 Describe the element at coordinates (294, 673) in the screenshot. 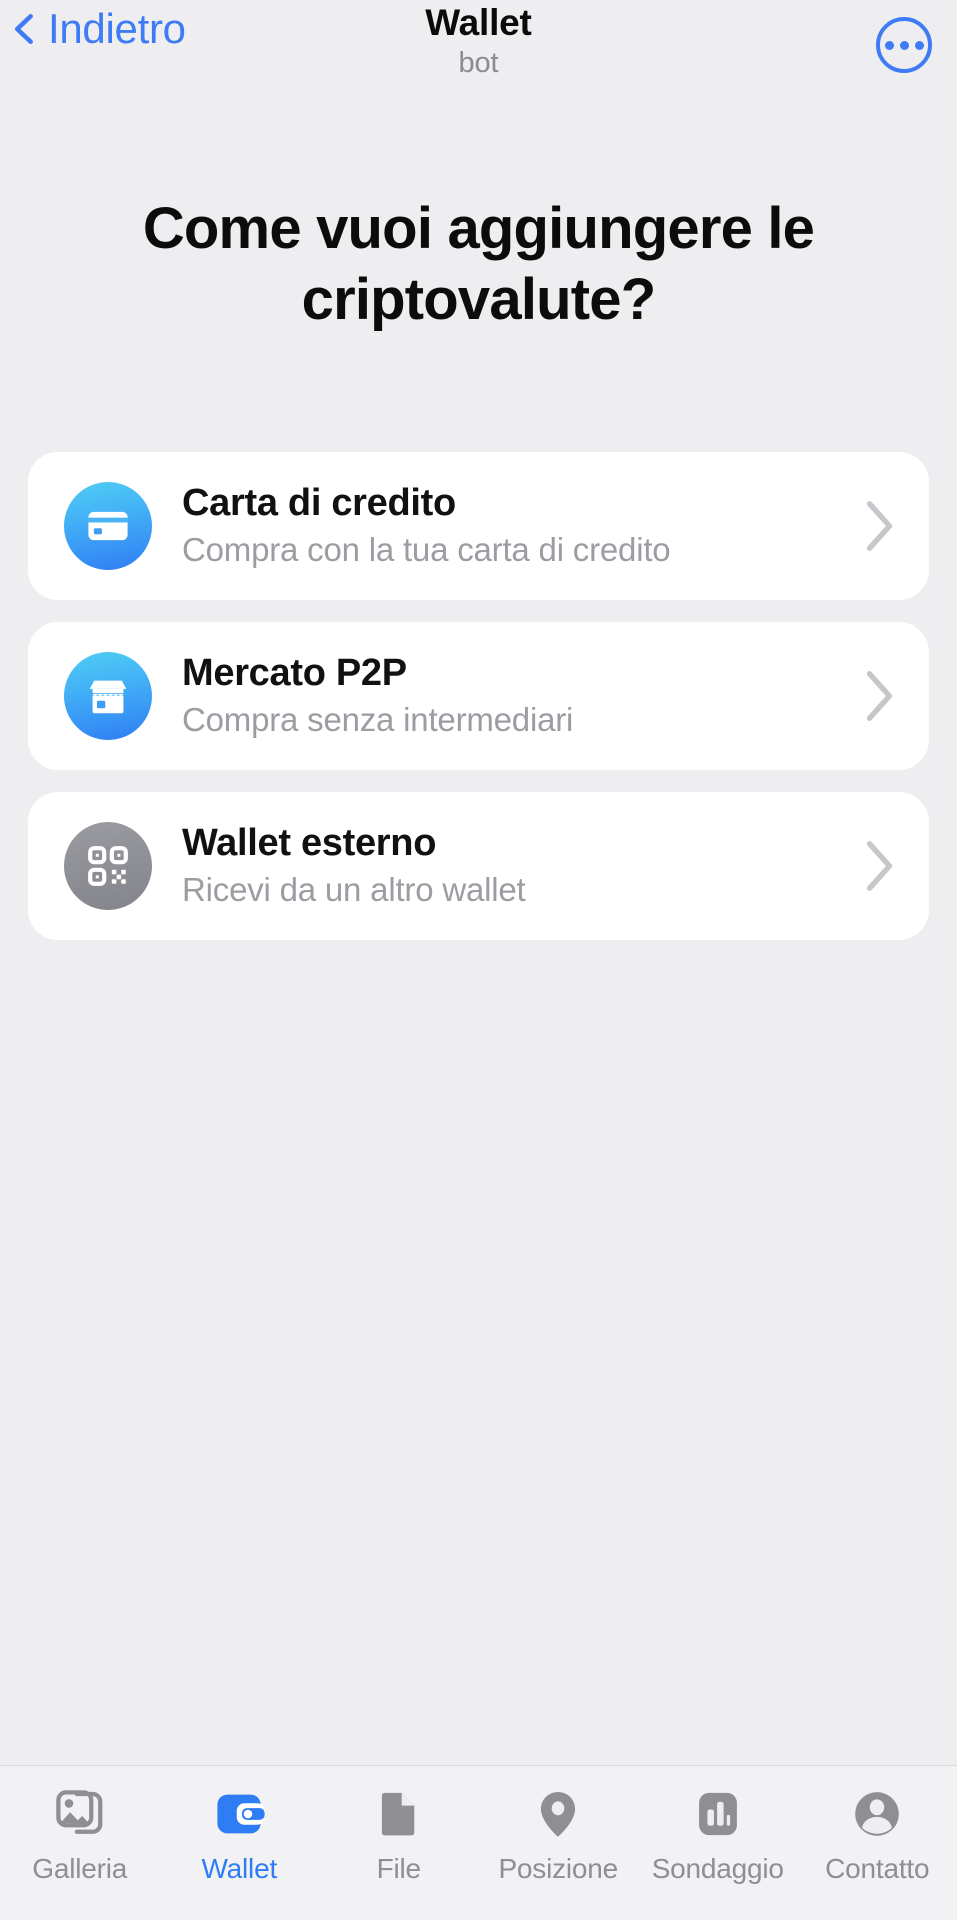

I see `option-title: Mercato P2P` at that location.